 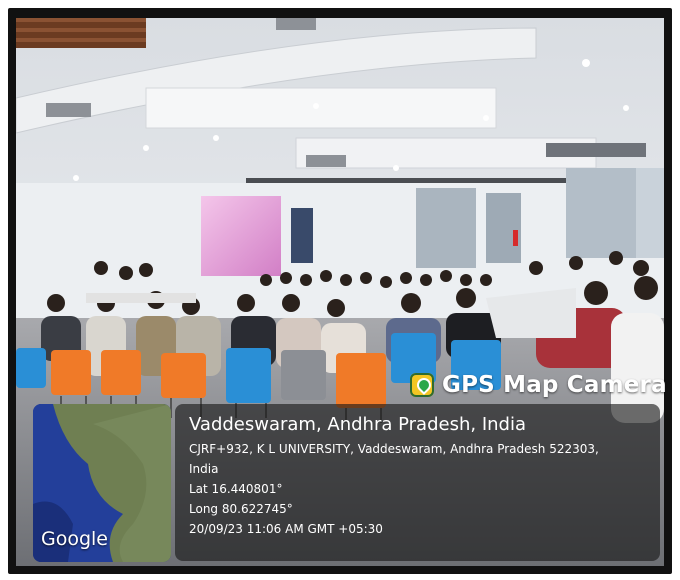 I want to click on latitude: Lat 16.440801°, so click(x=236, y=489).